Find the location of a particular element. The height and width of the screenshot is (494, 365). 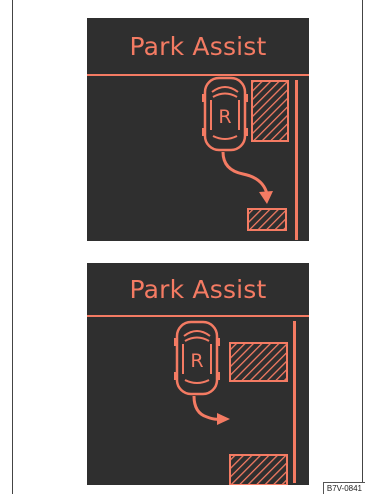

parking-scene-1: R is located at coordinates (250, 158).